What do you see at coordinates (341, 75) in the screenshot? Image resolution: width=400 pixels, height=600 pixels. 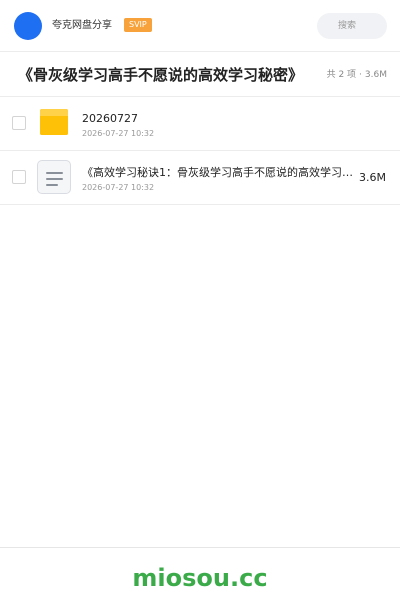 I see `item-count: 共 2 项` at bounding box center [341, 75].